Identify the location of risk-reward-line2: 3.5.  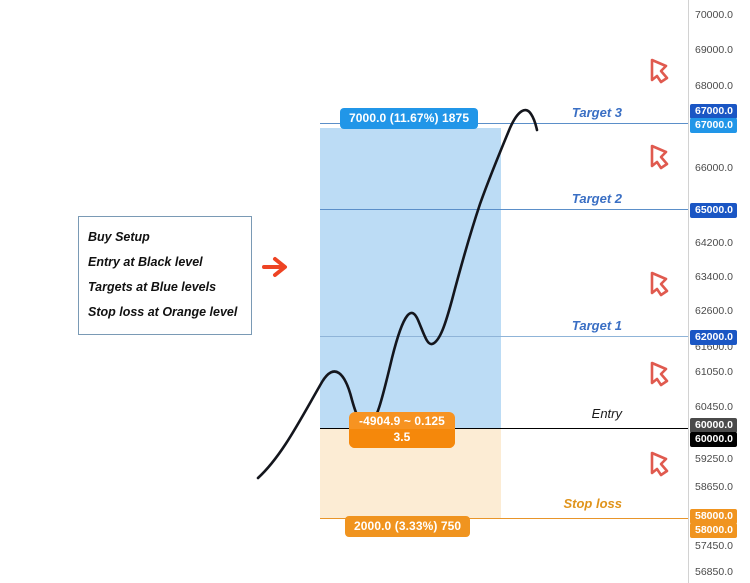
(402, 438).